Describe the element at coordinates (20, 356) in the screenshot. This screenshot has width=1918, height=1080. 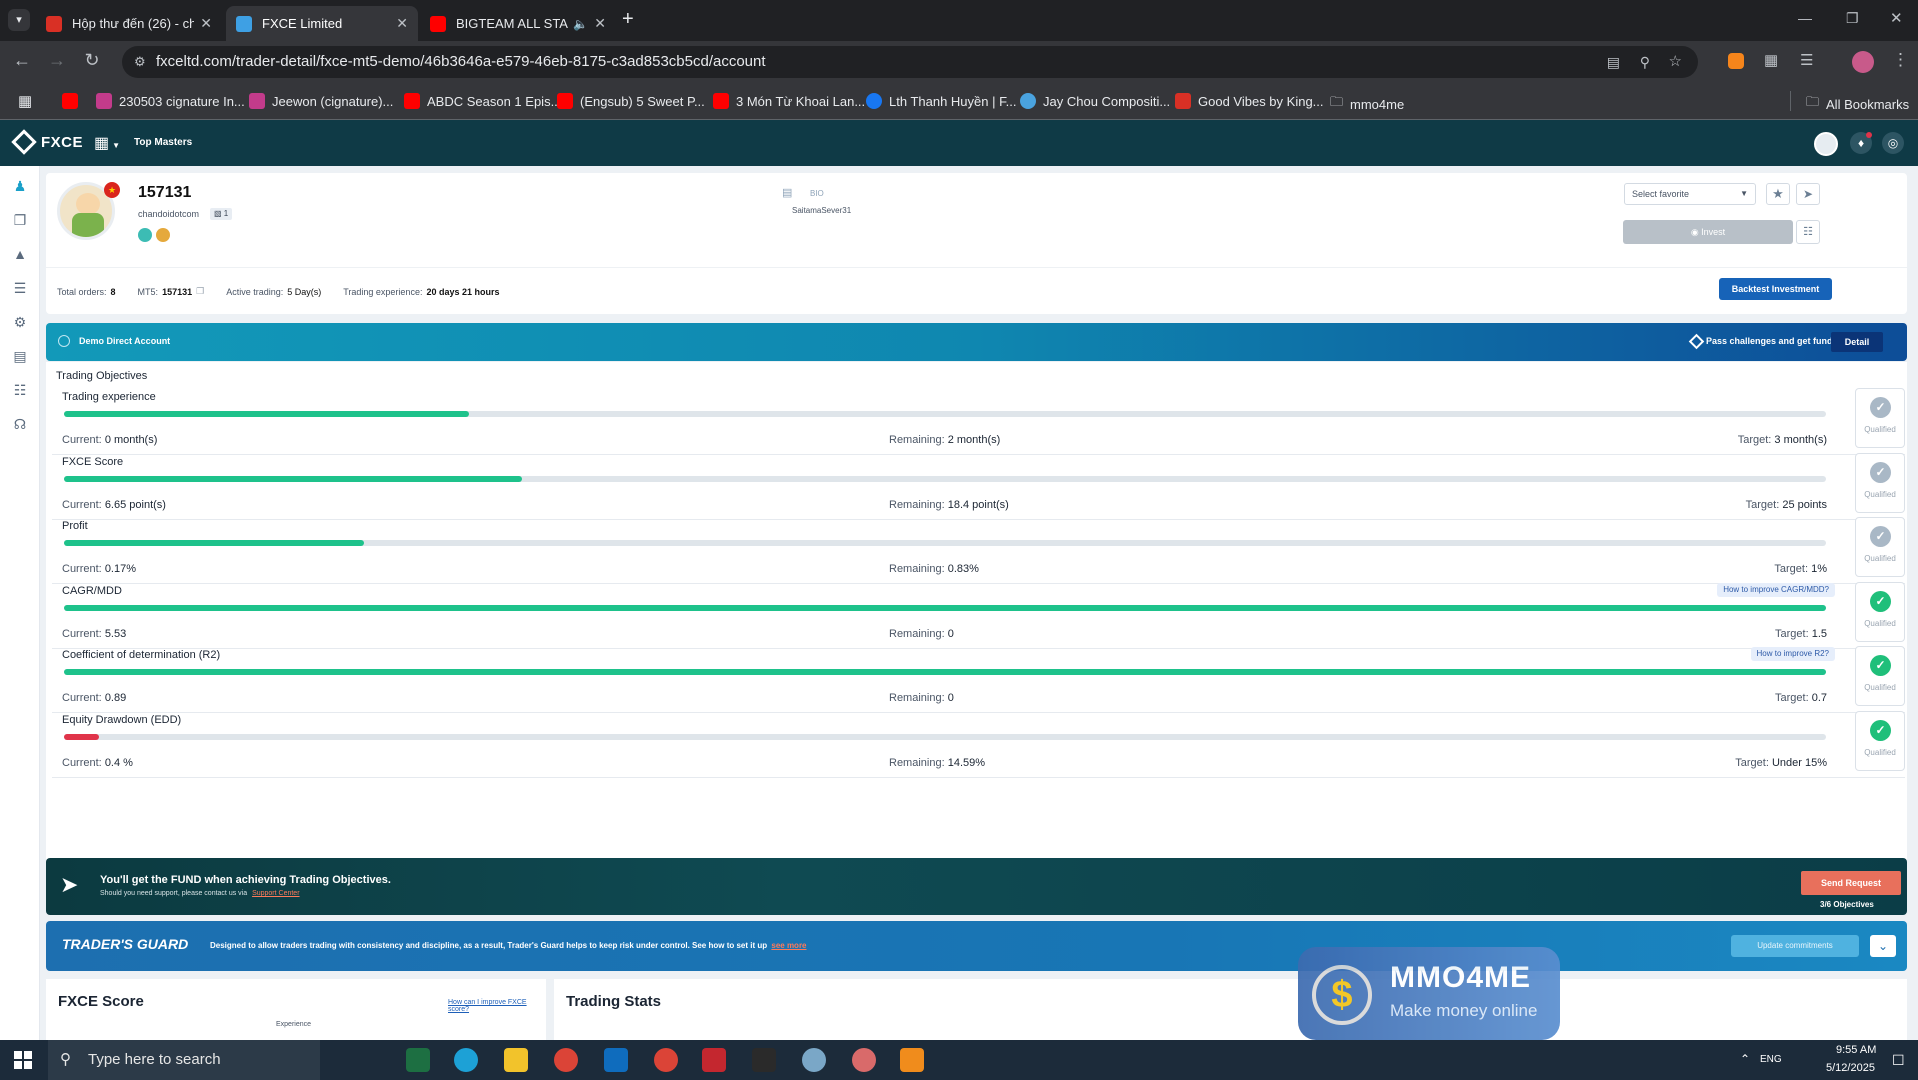
I see `folder-icon: ▤` at that location.